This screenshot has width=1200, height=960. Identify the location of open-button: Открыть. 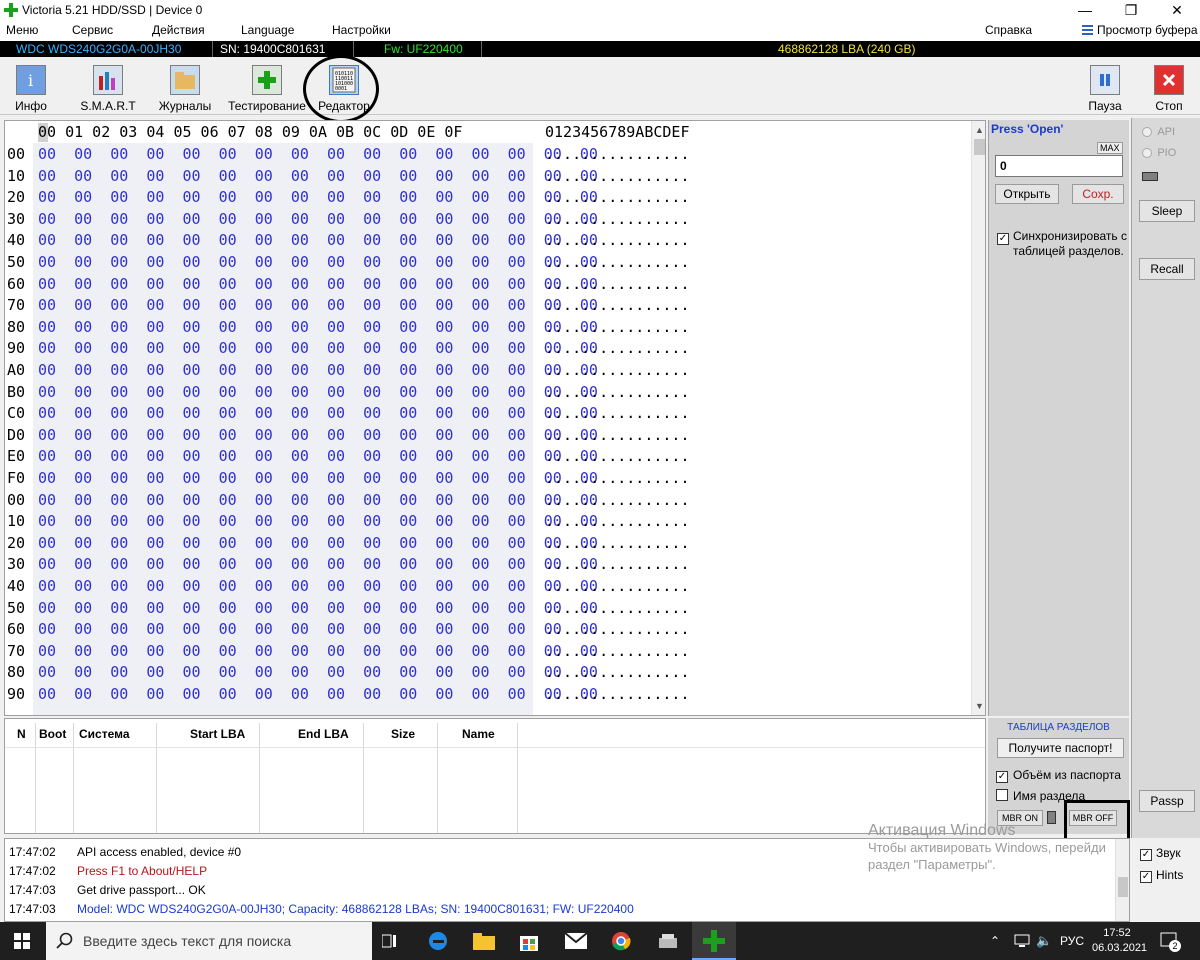
(1027, 194).